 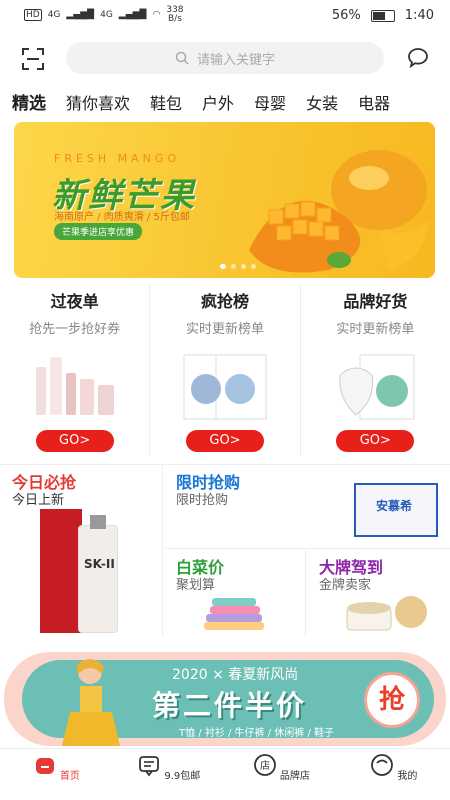 I want to click on category-tabs: 精选 猜你喜欢 鞋包 户外 母婴 女装 电器, so click(x=225, y=105).